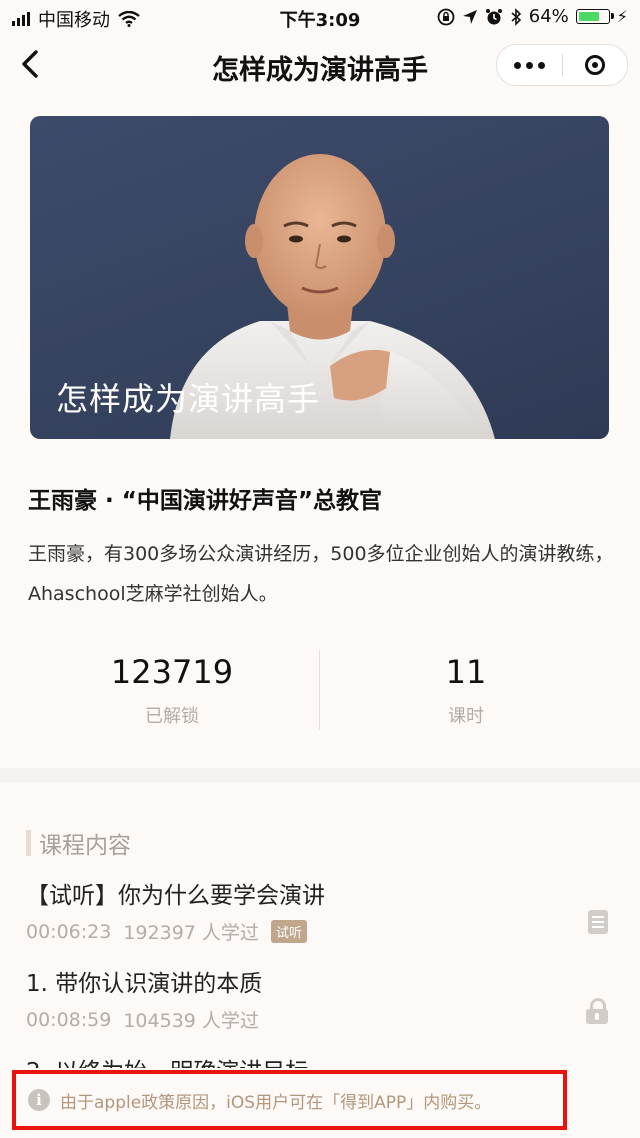 The height and width of the screenshot is (1138, 640). Describe the element at coordinates (320, 64) in the screenshot. I see `navigation-bar: 怎样成为演讲高手` at that location.